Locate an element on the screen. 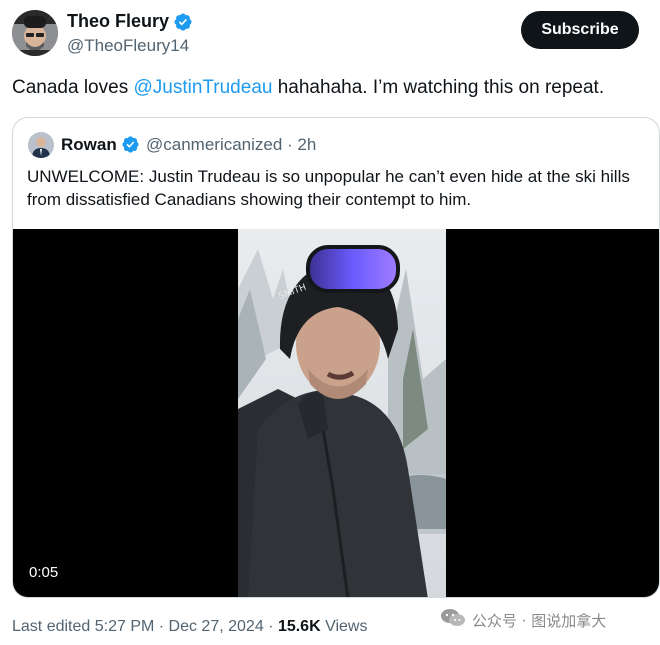 This screenshot has height=645, width=660. tweet-text-after: hahahaha. I’m watching this on repeat. is located at coordinates (438, 87).